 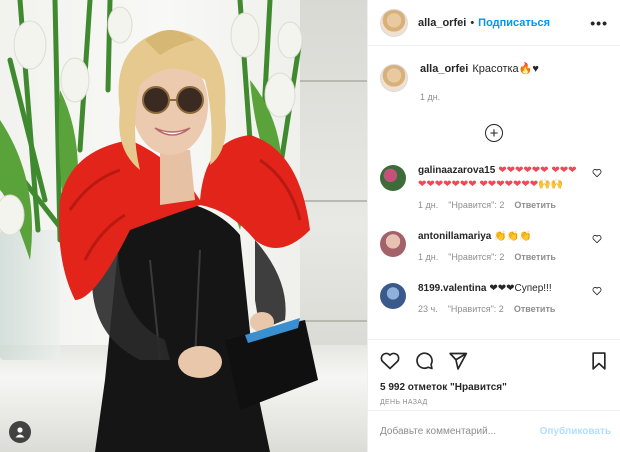 I want to click on add-comment-bar: Опубликовать, so click(x=494, y=431).